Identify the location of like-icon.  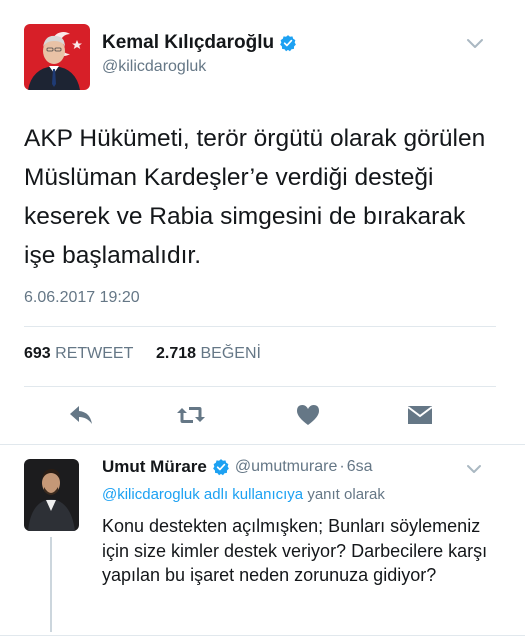
(308, 415).